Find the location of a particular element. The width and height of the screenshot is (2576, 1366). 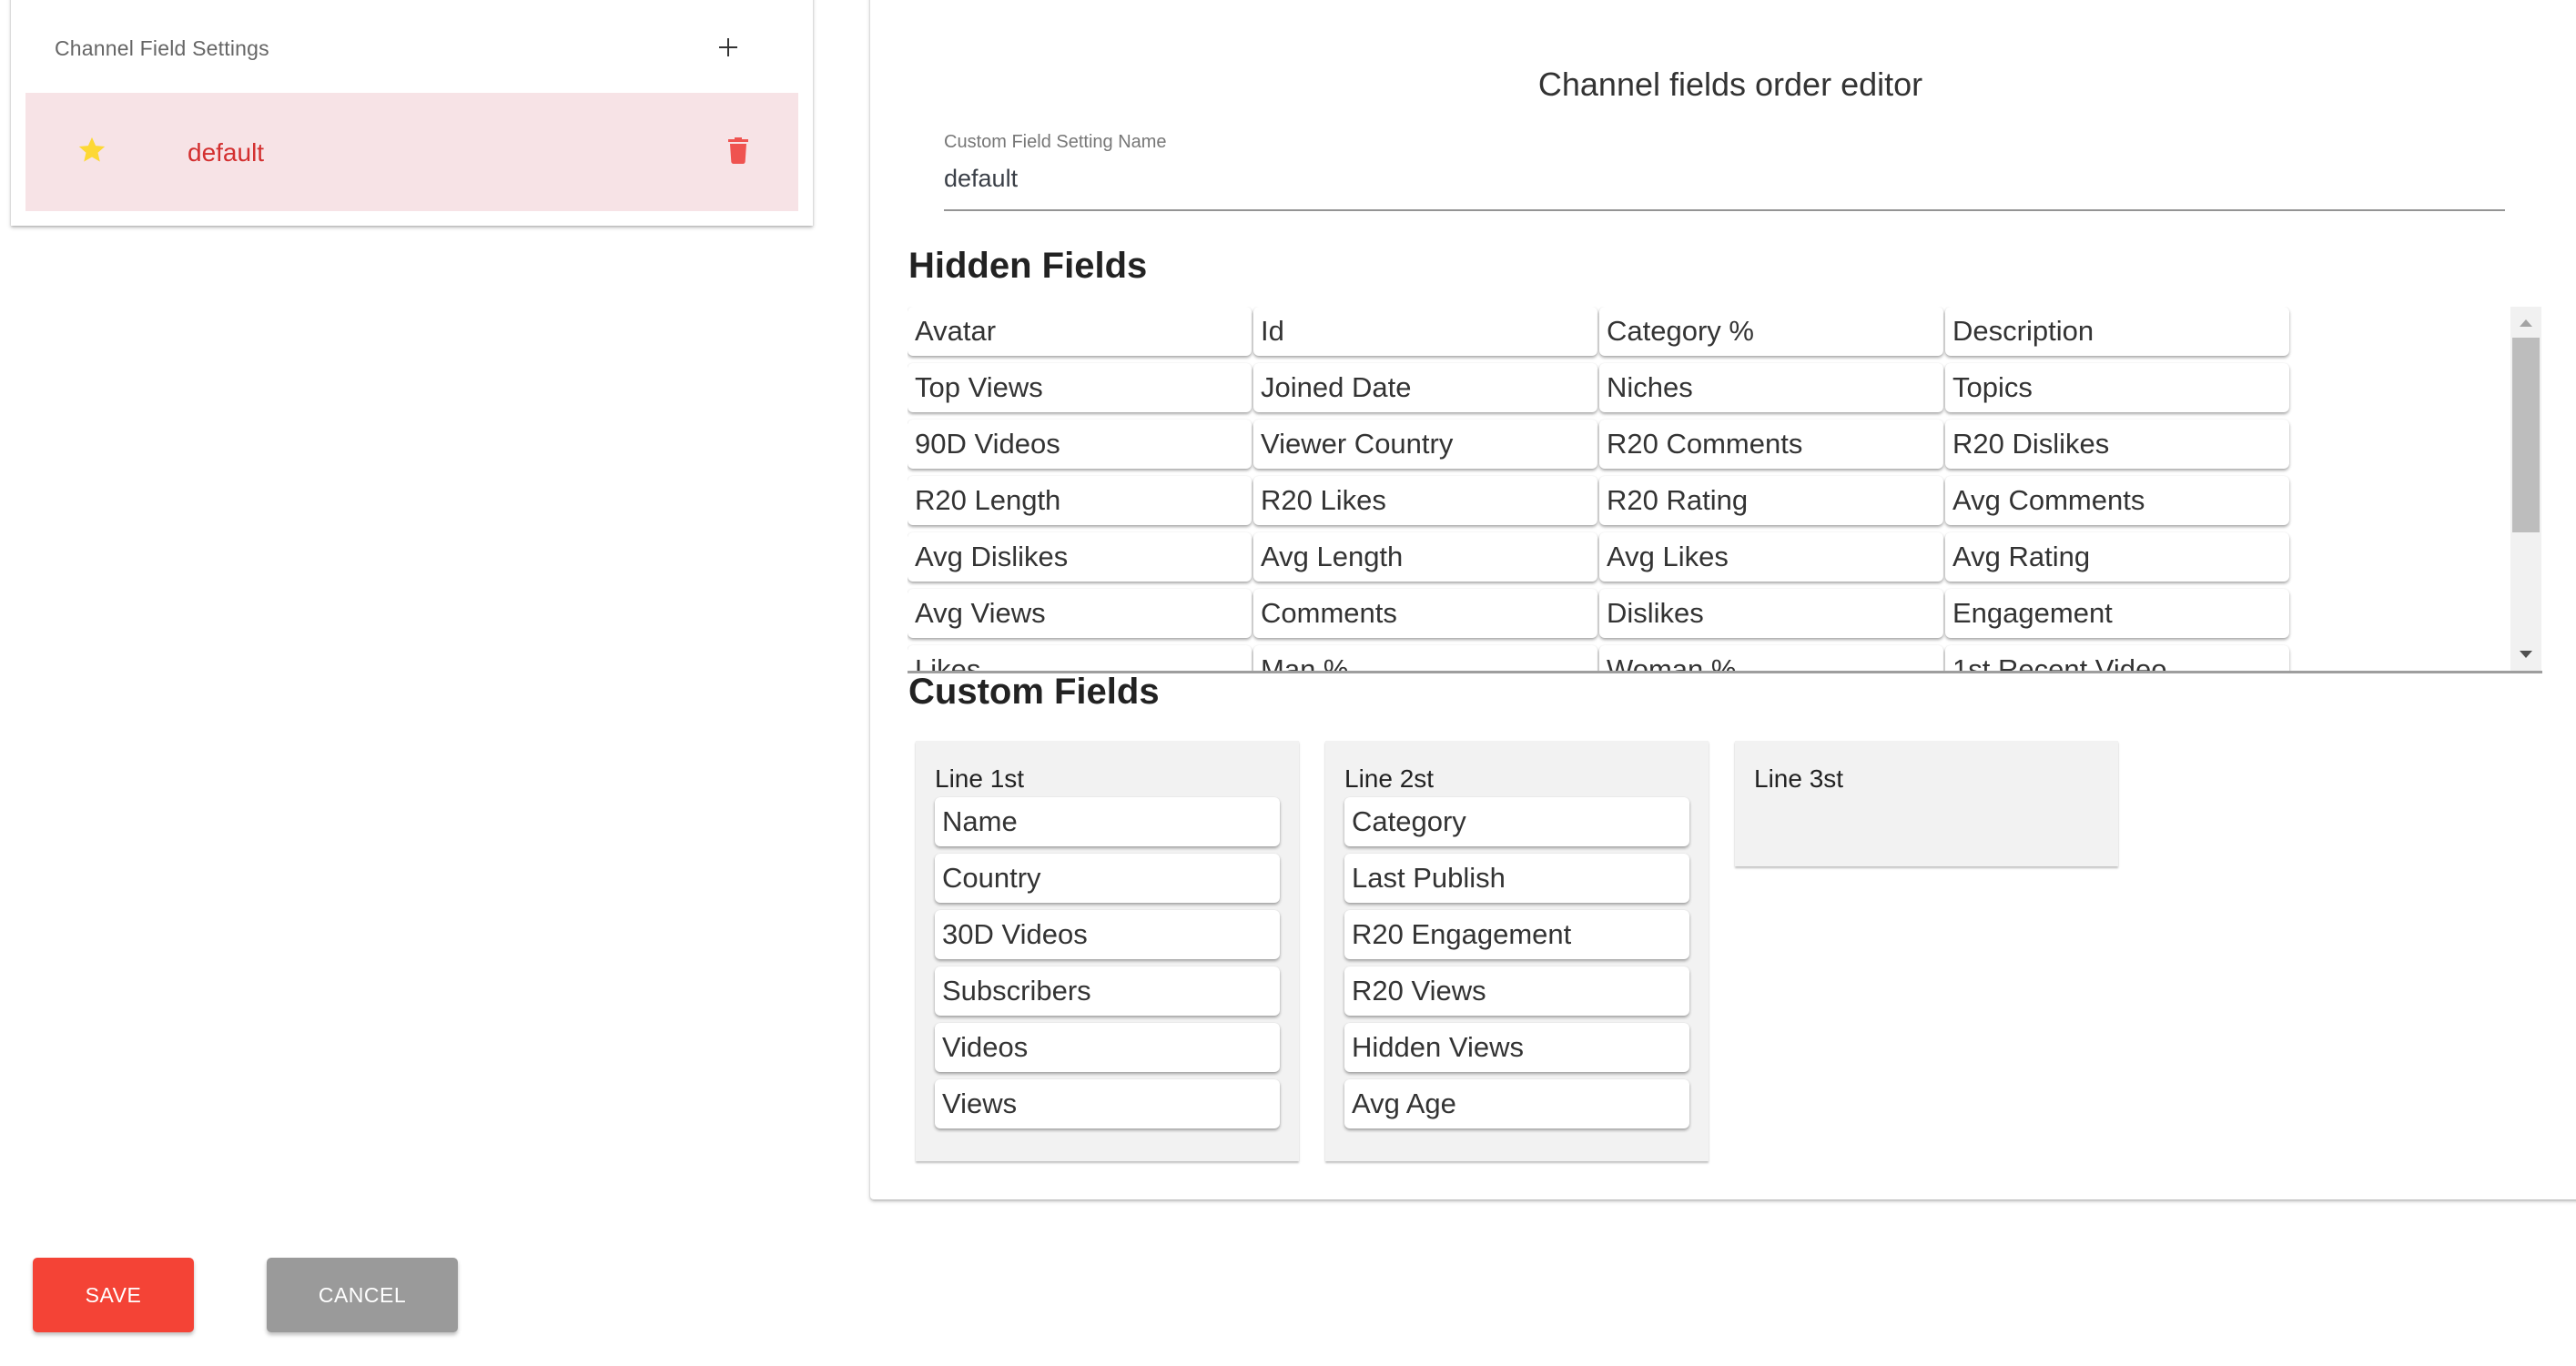

custom-line-title: Line 1st is located at coordinates (980, 778).